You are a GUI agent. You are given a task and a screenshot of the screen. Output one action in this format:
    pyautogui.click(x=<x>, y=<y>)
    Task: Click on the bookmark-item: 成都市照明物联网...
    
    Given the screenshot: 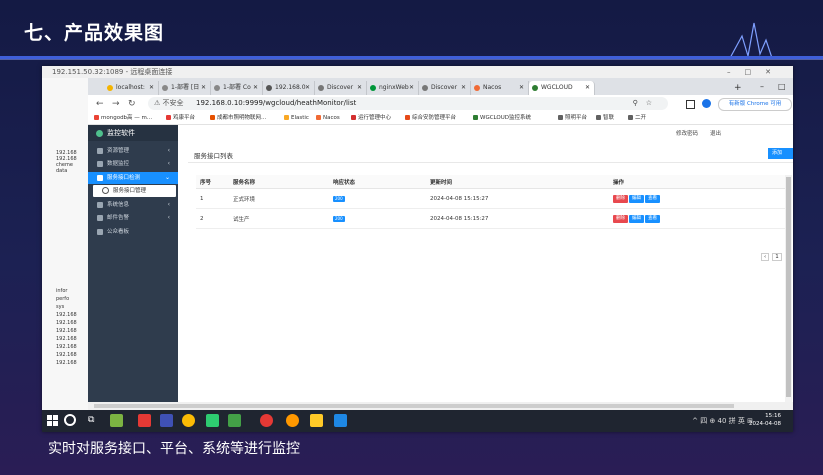 What is the action you would take?
    pyautogui.click(x=238, y=118)
    